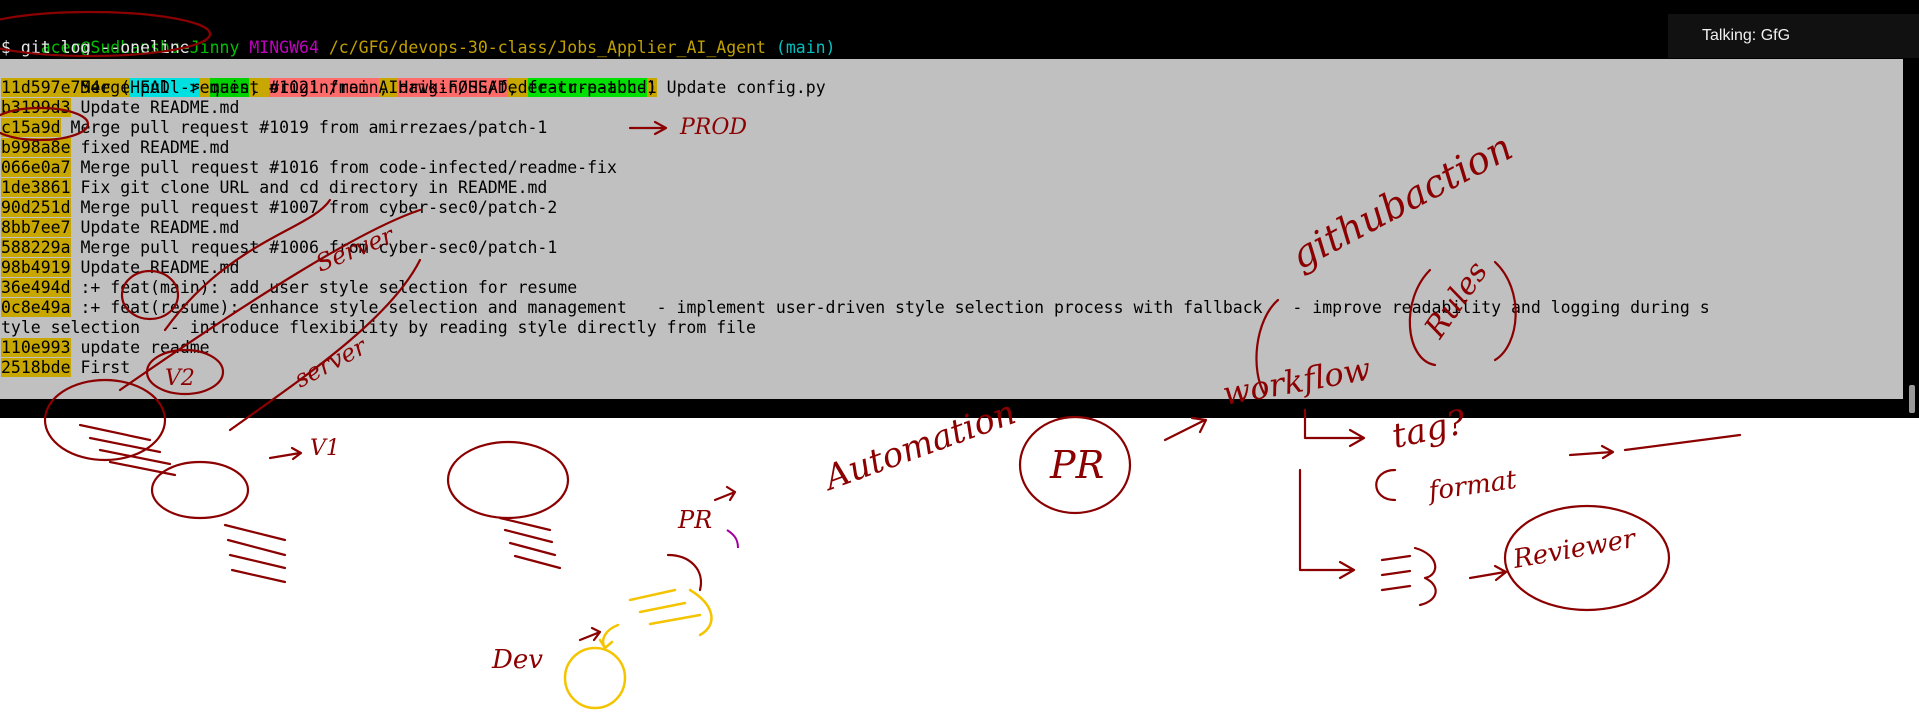  I want to click on commit-message: Update config.py, so click(741, 87).